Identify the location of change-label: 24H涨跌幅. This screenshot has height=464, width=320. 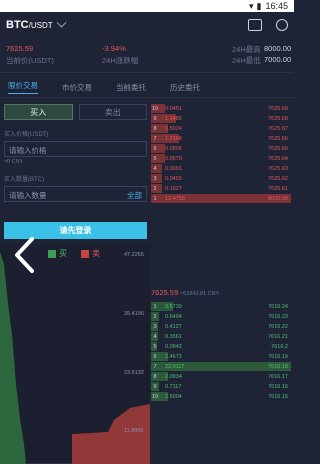
(120, 60).